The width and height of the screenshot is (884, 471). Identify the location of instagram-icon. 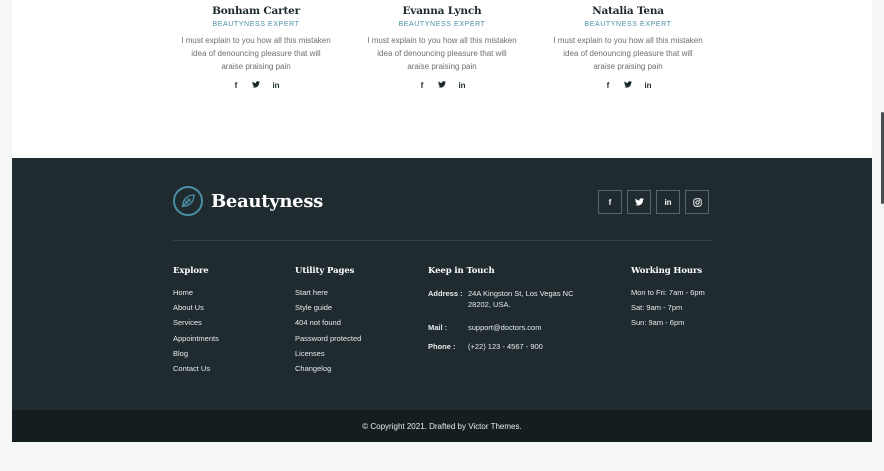
(697, 202).